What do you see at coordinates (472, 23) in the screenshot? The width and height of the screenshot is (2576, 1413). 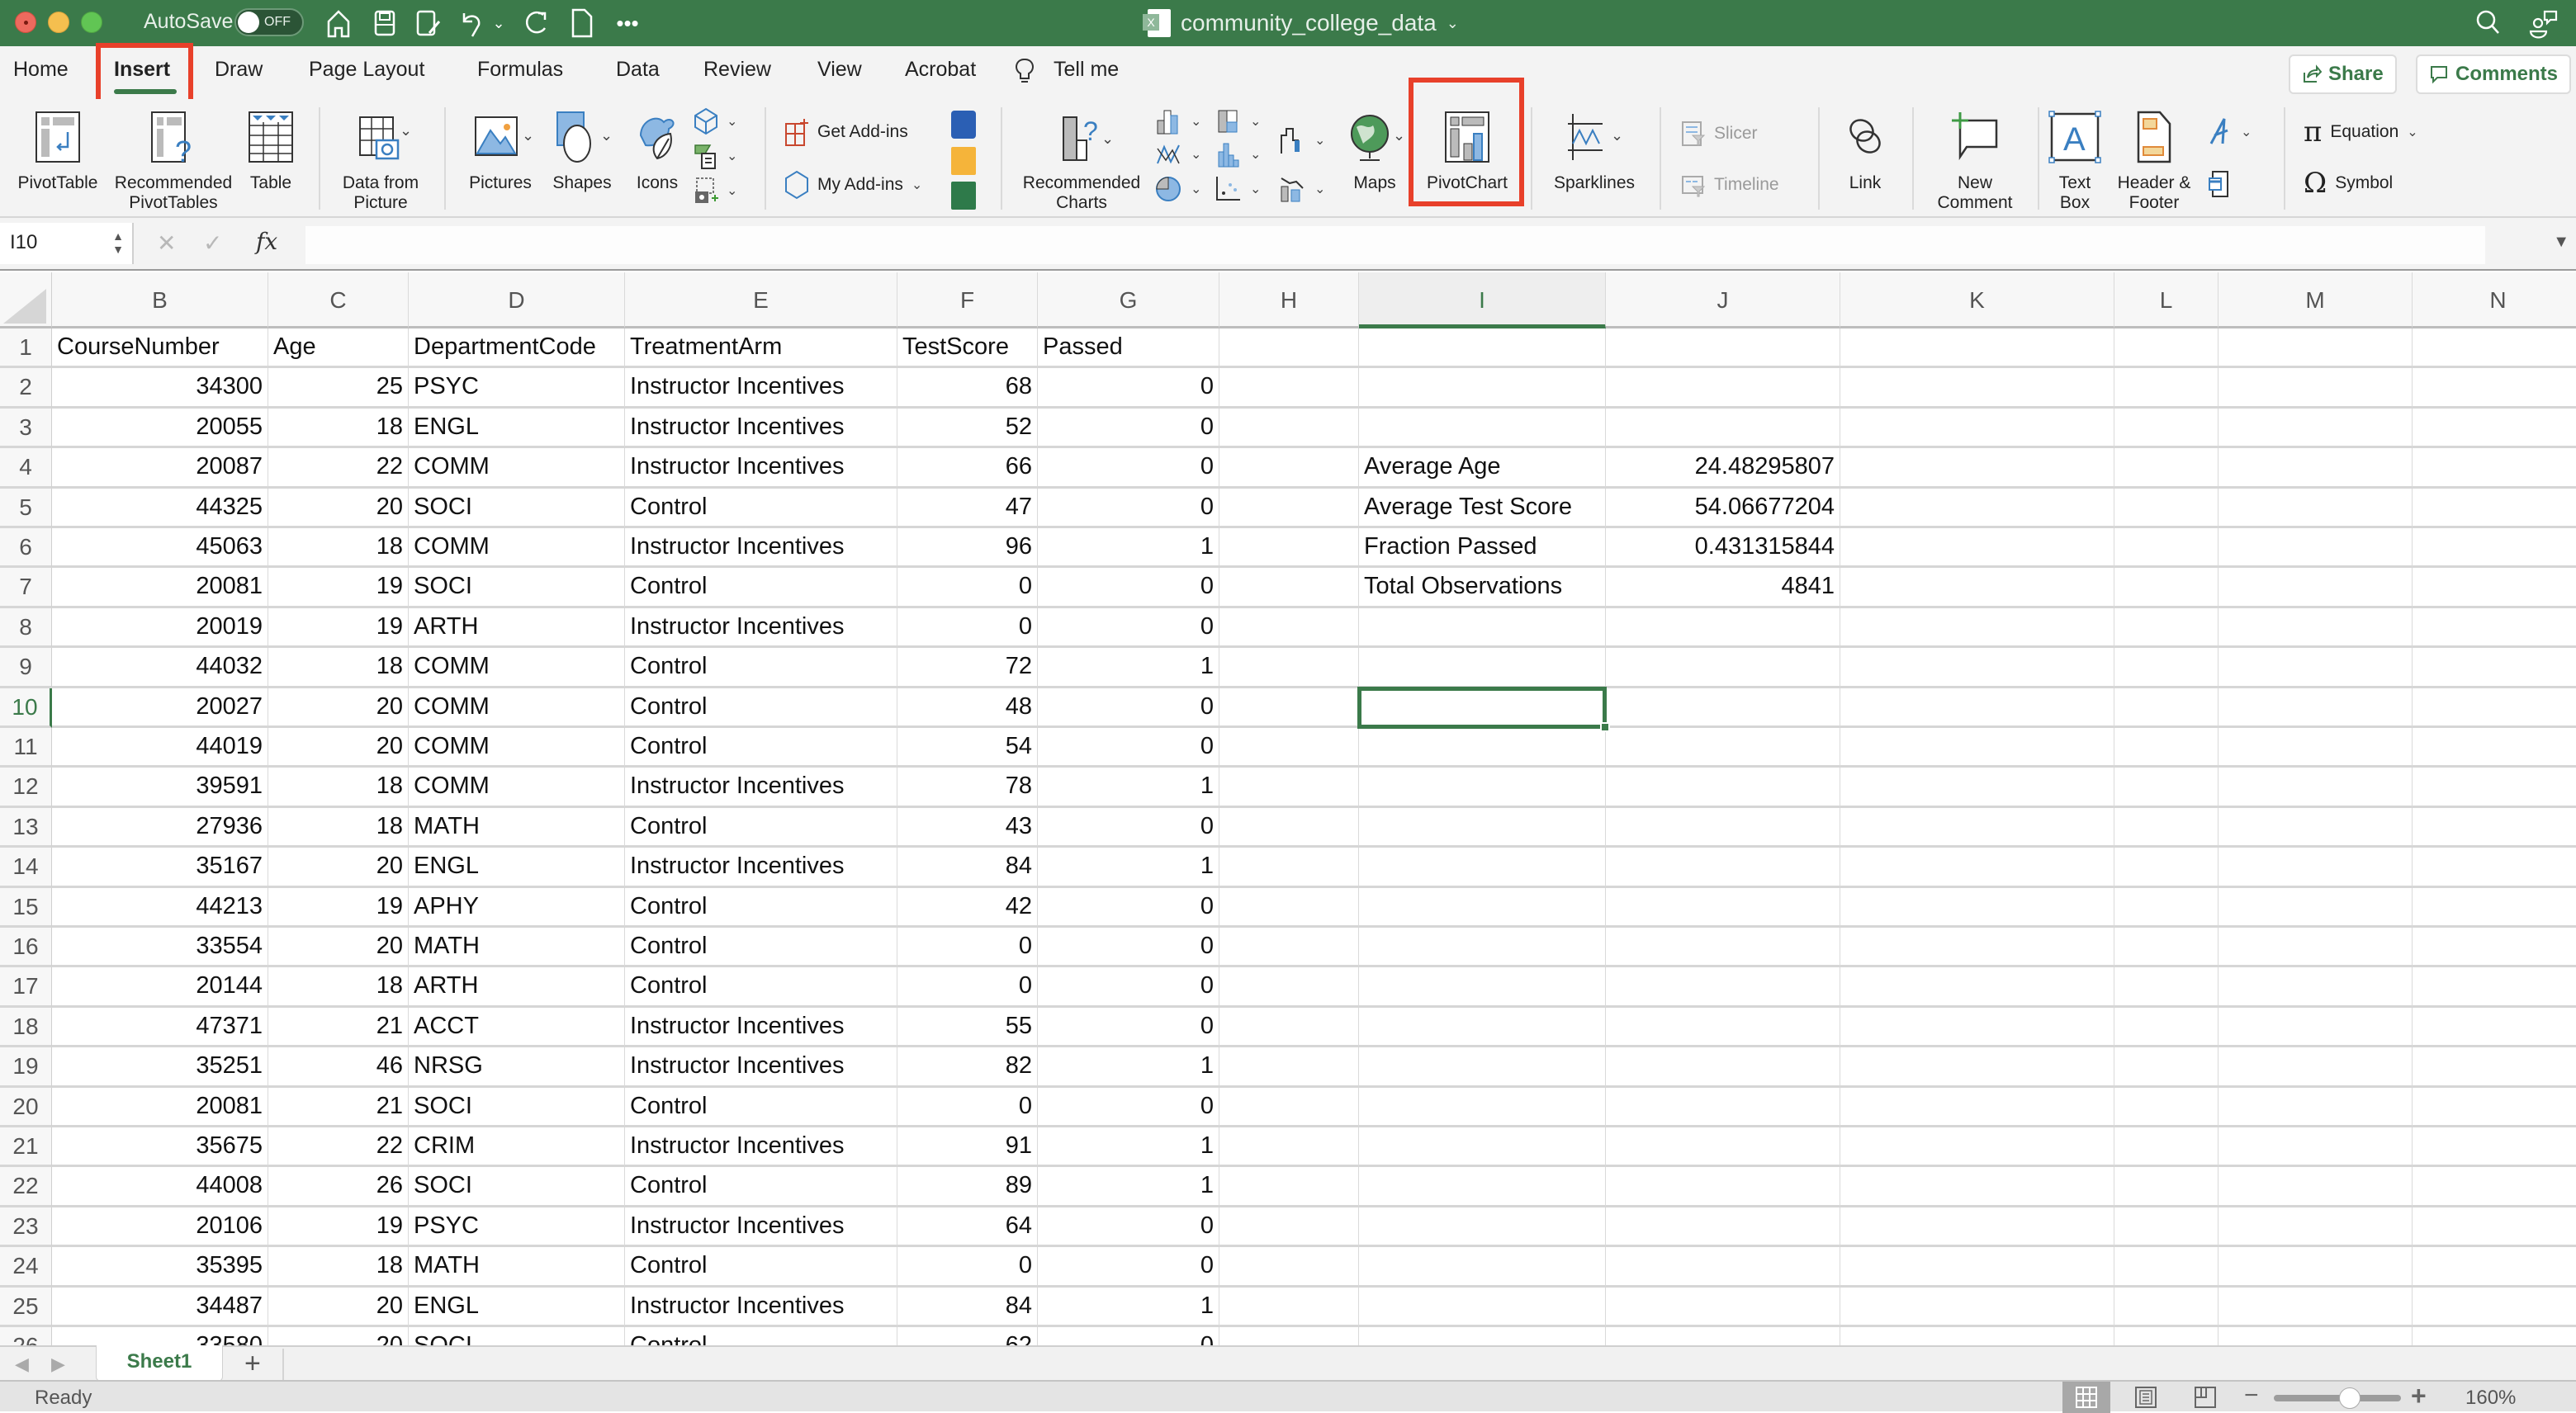 I see `undo-icon` at bounding box center [472, 23].